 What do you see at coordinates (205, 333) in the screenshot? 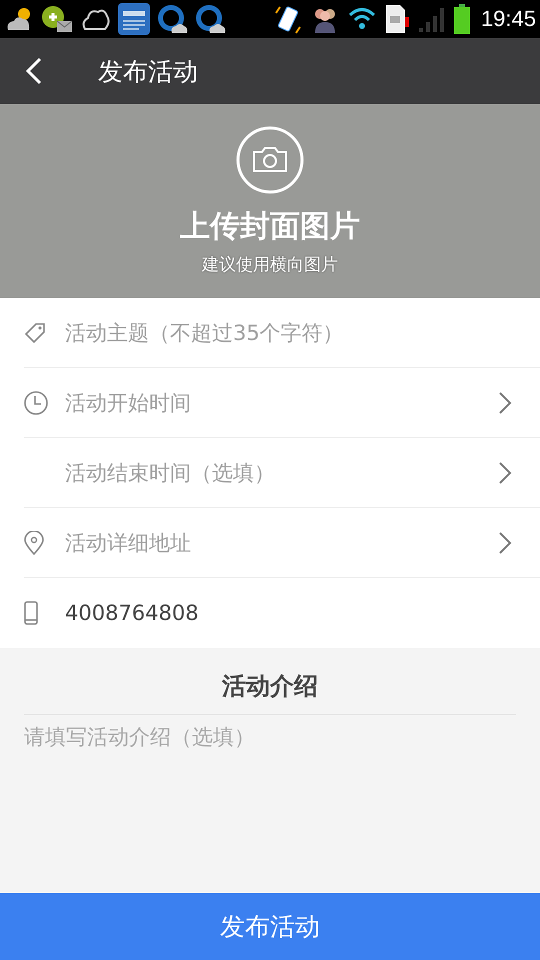
I see `field-placeholder: 活动主题（不超过35个字符）` at bounding box center [205, 333].